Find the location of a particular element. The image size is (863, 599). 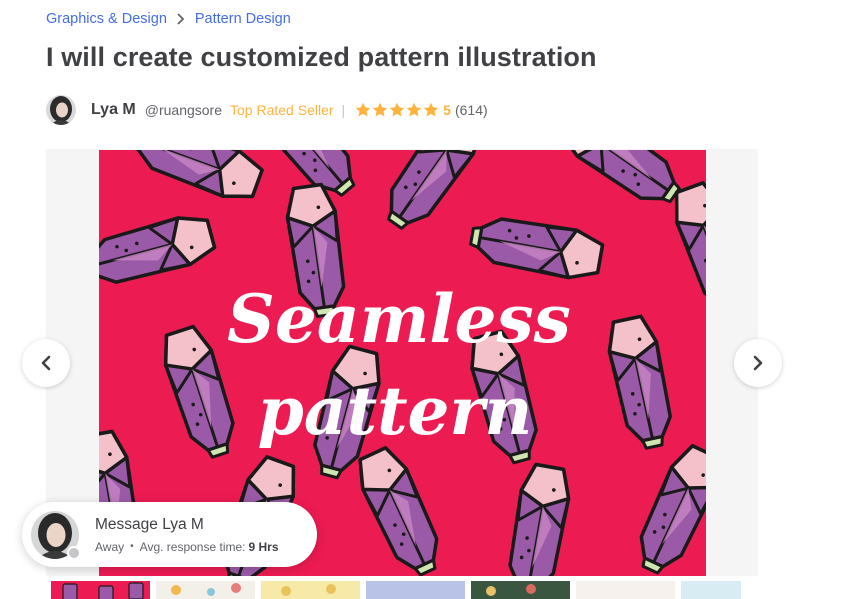

rating-count: (614) is located at coordinates (471, 110).